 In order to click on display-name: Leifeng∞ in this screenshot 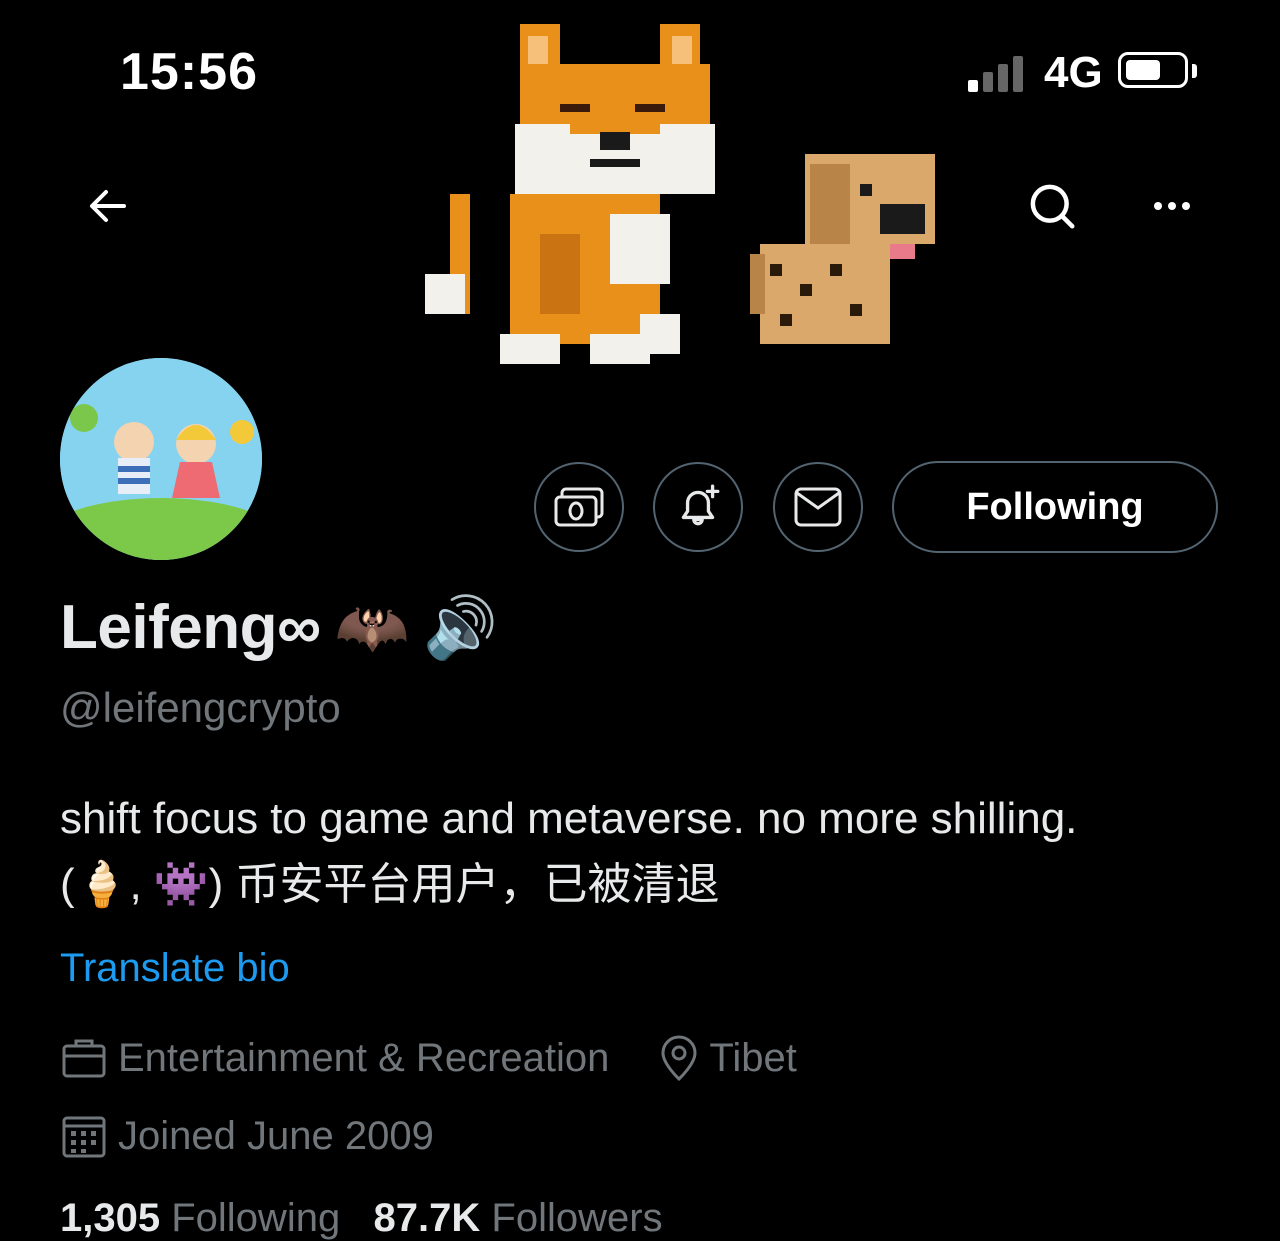, I will do `click(190, 627)`.